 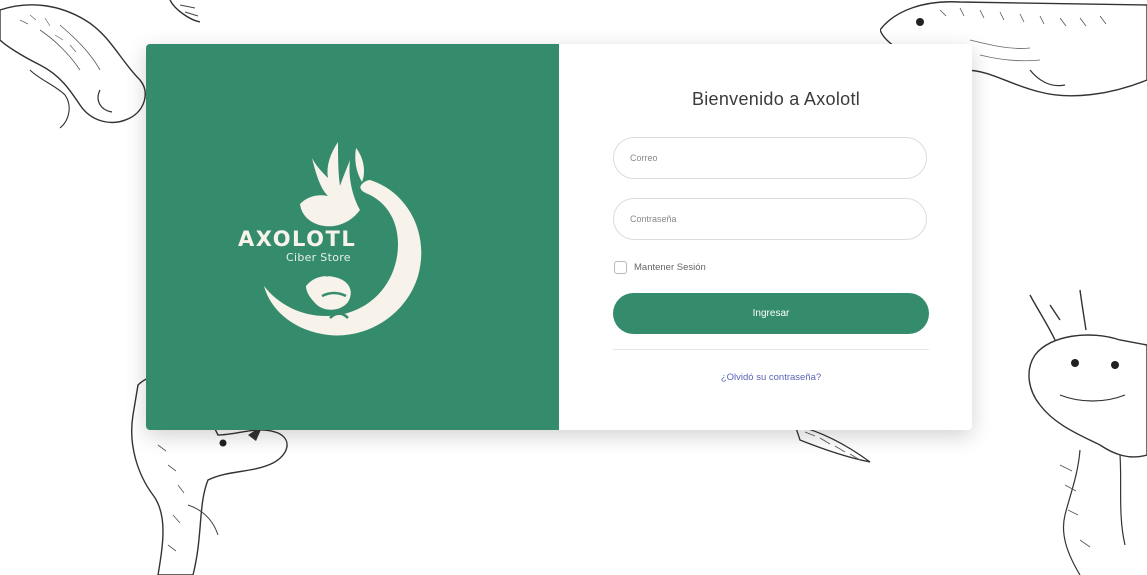 What do you see at coordinates (776, 99) in the screenshot?
I see `page-title: Bienvenido a Axolotl` at bounding box center [776, 99].